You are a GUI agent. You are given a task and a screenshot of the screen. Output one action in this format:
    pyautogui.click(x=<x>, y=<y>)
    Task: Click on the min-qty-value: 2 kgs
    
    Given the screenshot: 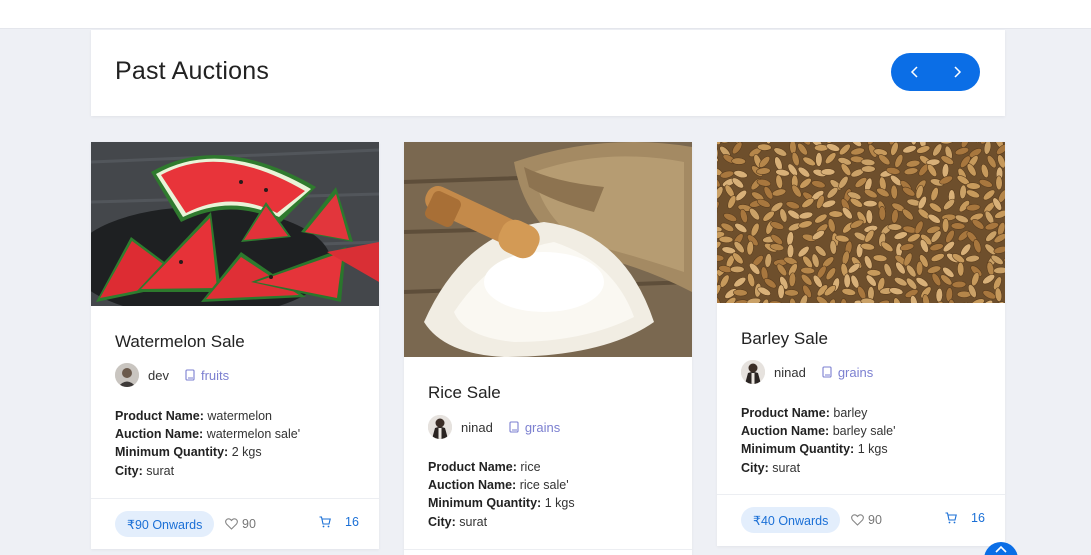 What is the action you would take?
    pyautogui.click(x=246, y=452)
    